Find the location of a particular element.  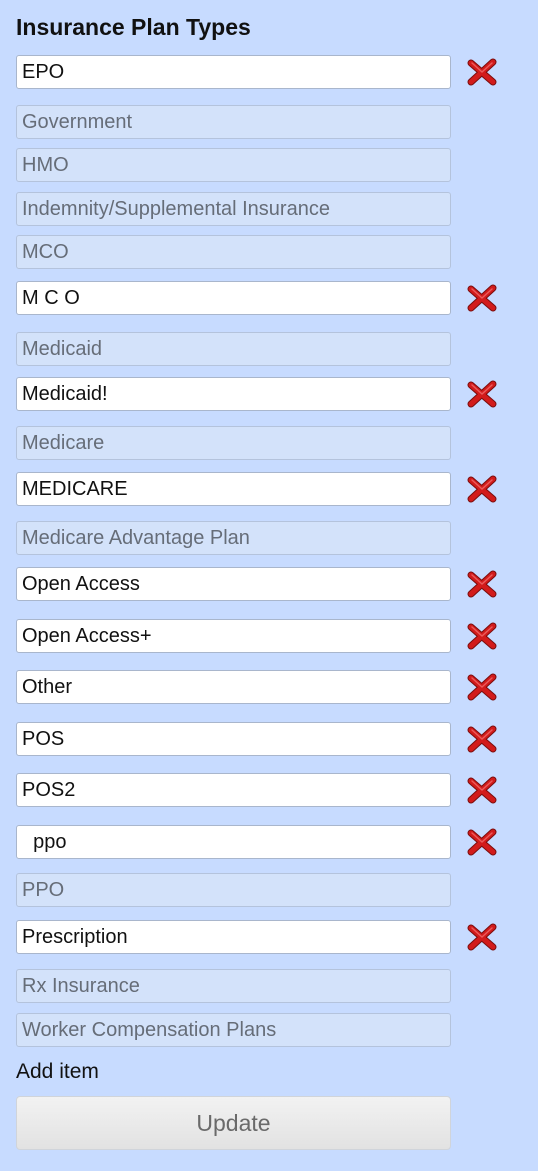

plan-type-readonly-field: Indemnity/Supplemental Insurance is located at coordinates (233, 209).